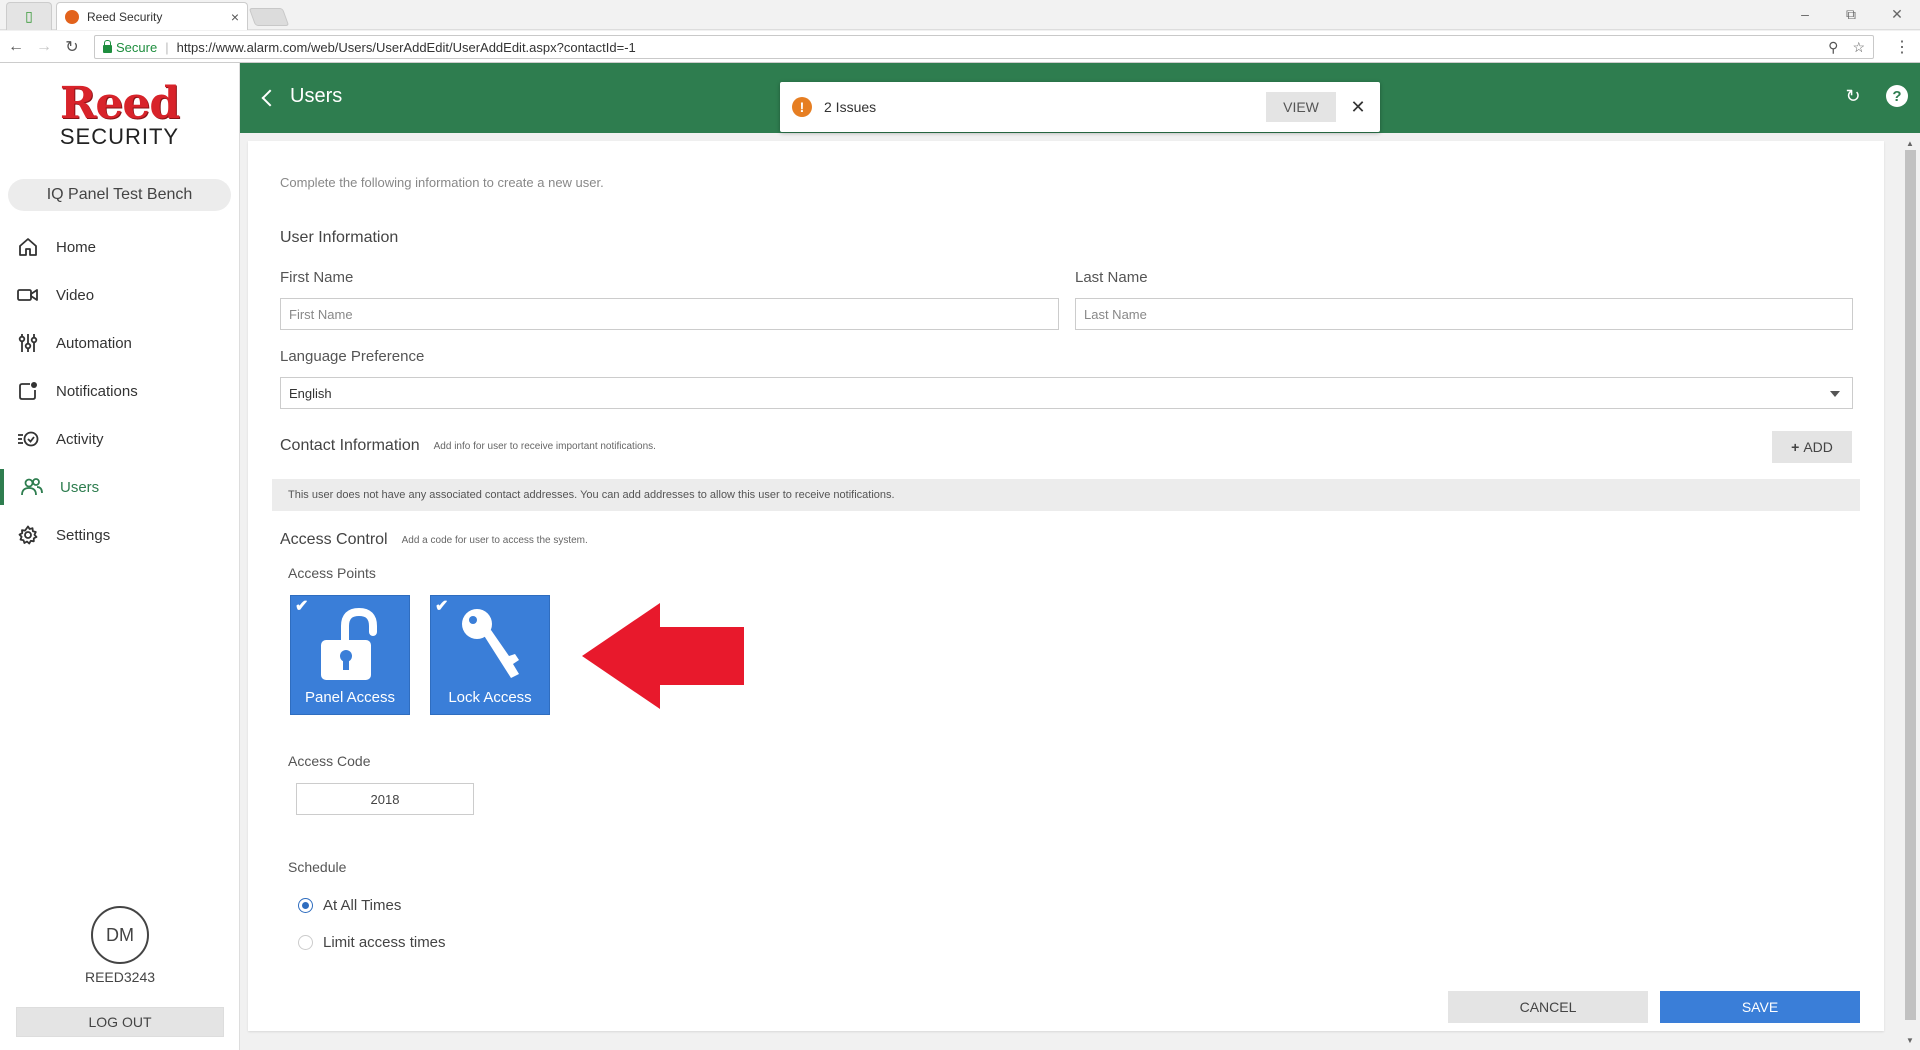 The height and width of the screenshot is (1050, 1920). Describe the element at coordinates (1851, 14) in the screenshot. I see `restore-icon: ⧉` at that location.